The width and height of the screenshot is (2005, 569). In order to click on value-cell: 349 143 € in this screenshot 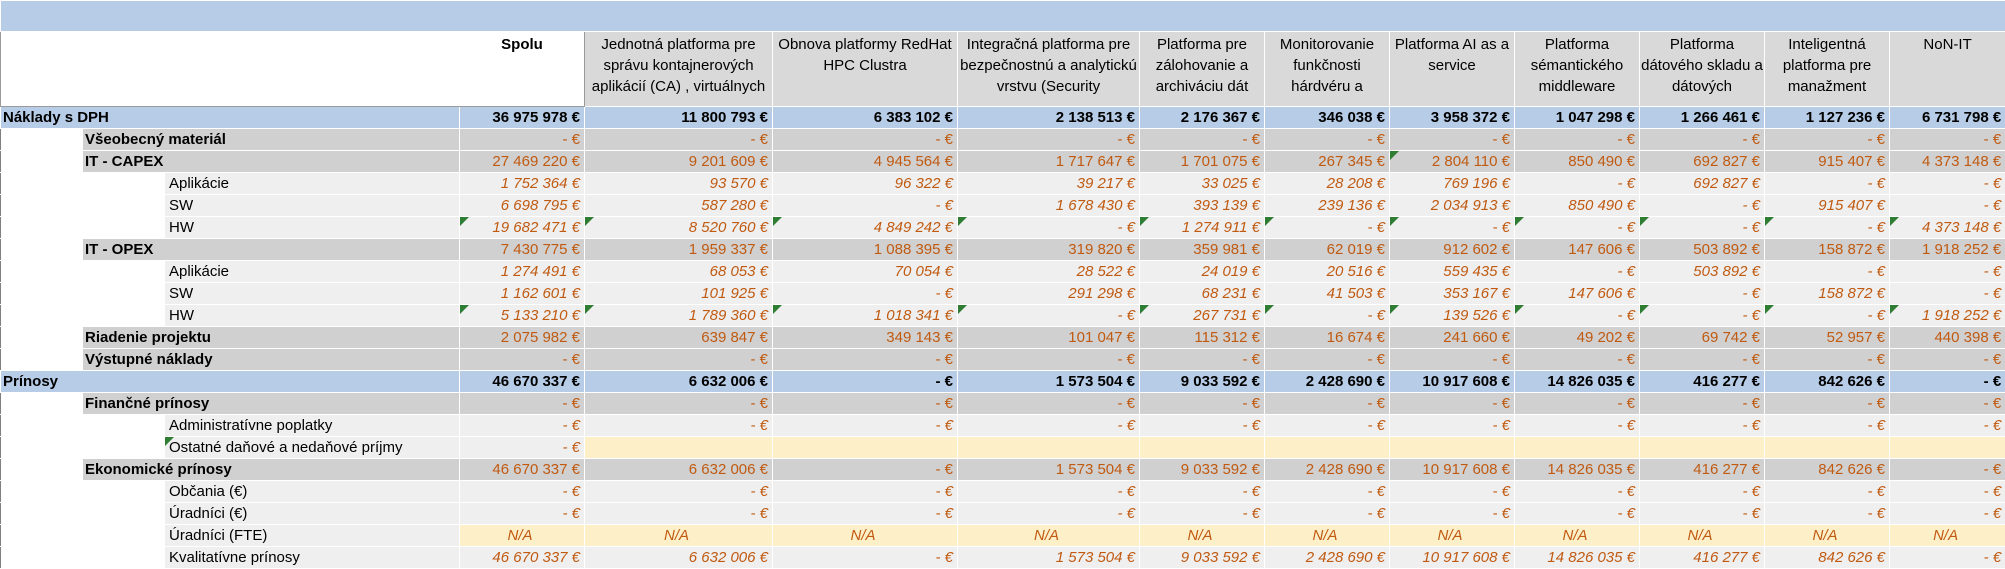, I will do `click(865, 337)`.